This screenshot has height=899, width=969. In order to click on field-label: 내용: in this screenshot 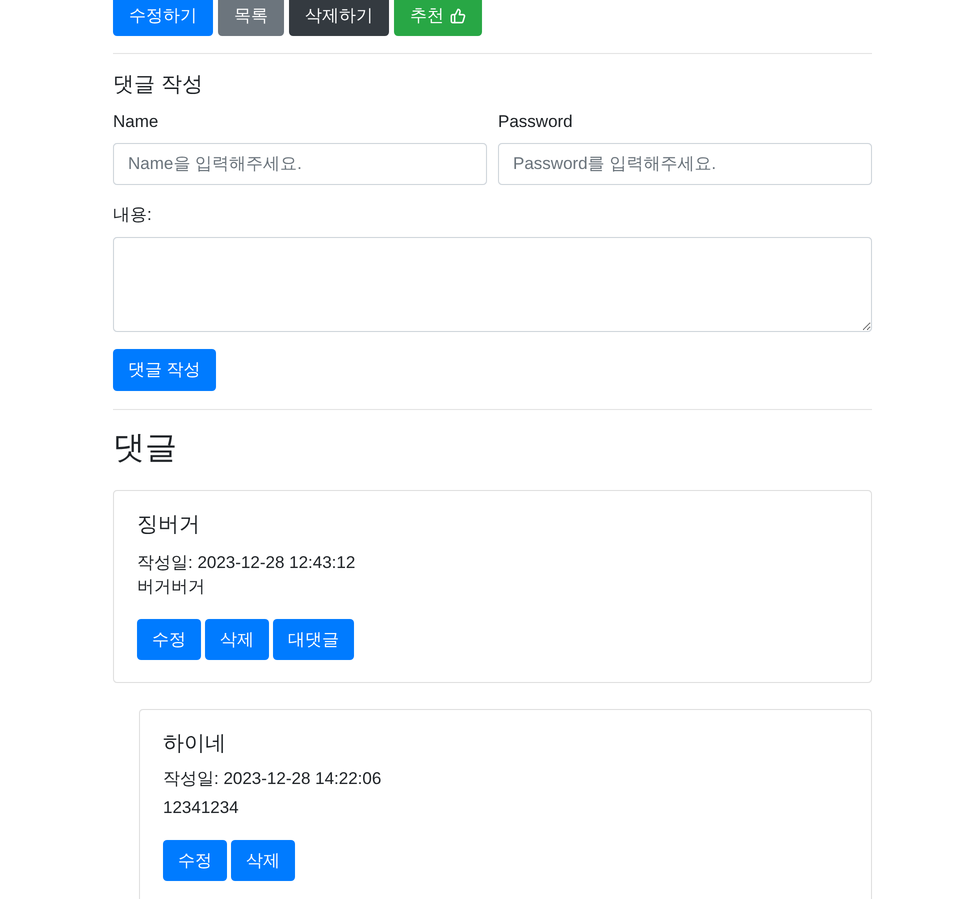, I will do `click(133, 215)`.